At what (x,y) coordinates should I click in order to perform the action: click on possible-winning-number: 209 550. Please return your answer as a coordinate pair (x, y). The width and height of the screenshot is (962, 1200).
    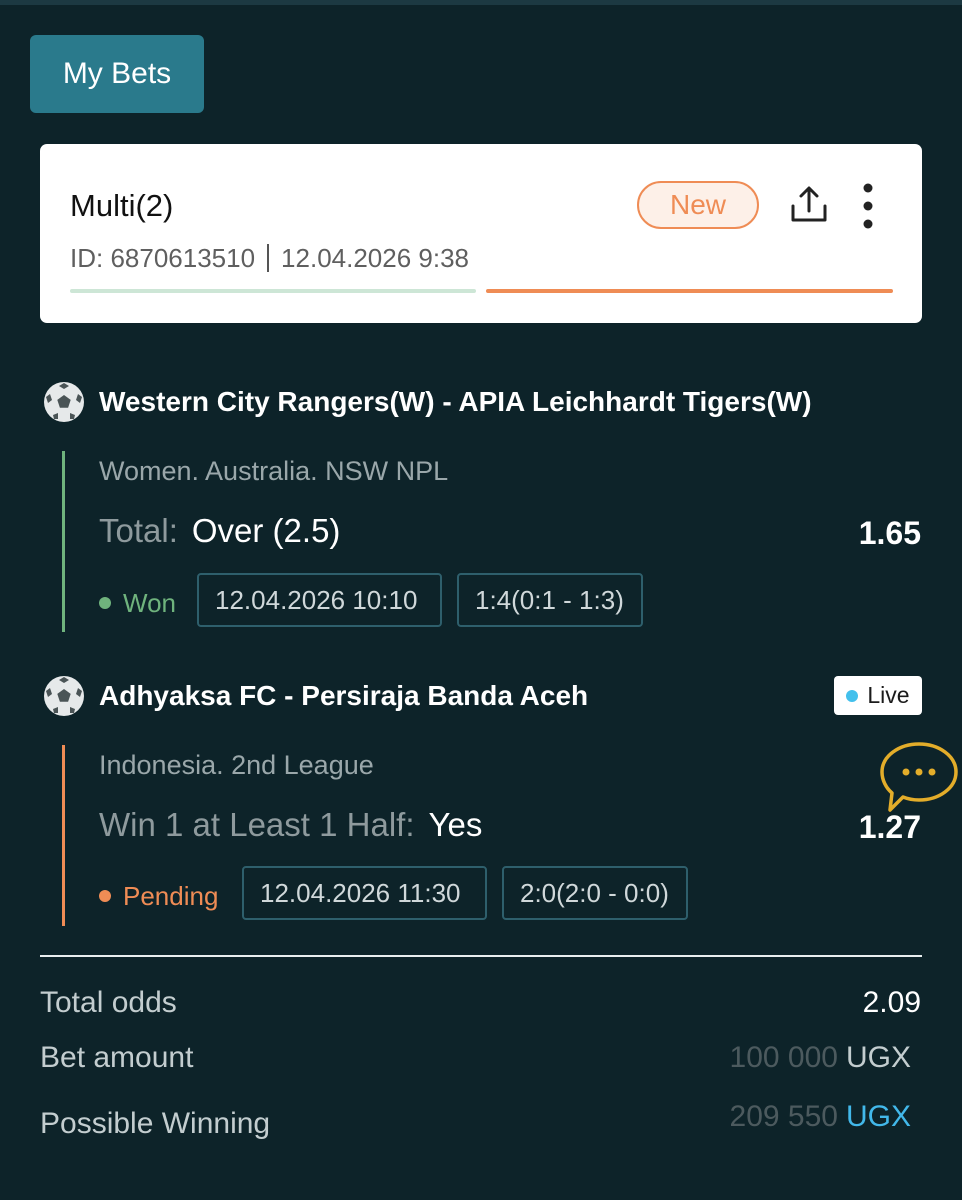
    Looking at the image, I should click on (783, 1116).